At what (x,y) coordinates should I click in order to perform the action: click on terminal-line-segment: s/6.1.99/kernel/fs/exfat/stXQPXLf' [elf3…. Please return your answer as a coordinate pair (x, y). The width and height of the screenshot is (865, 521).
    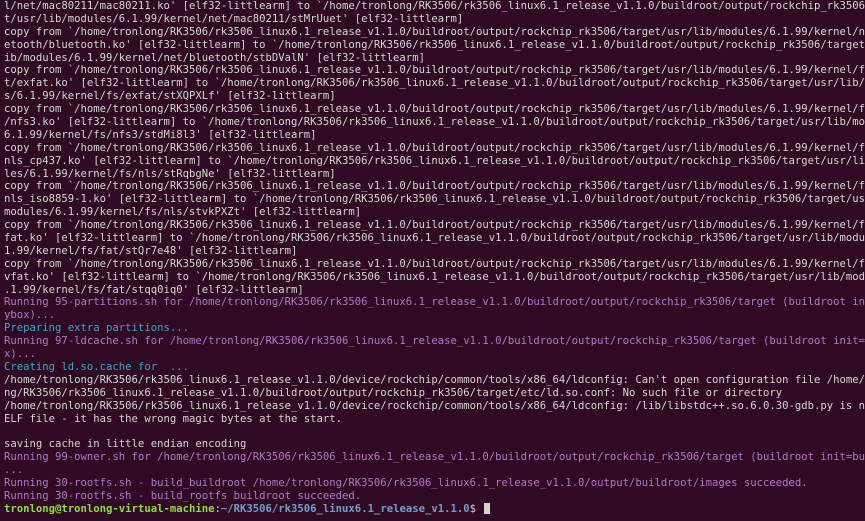
    Looking at the image, I should click on (170, 96).